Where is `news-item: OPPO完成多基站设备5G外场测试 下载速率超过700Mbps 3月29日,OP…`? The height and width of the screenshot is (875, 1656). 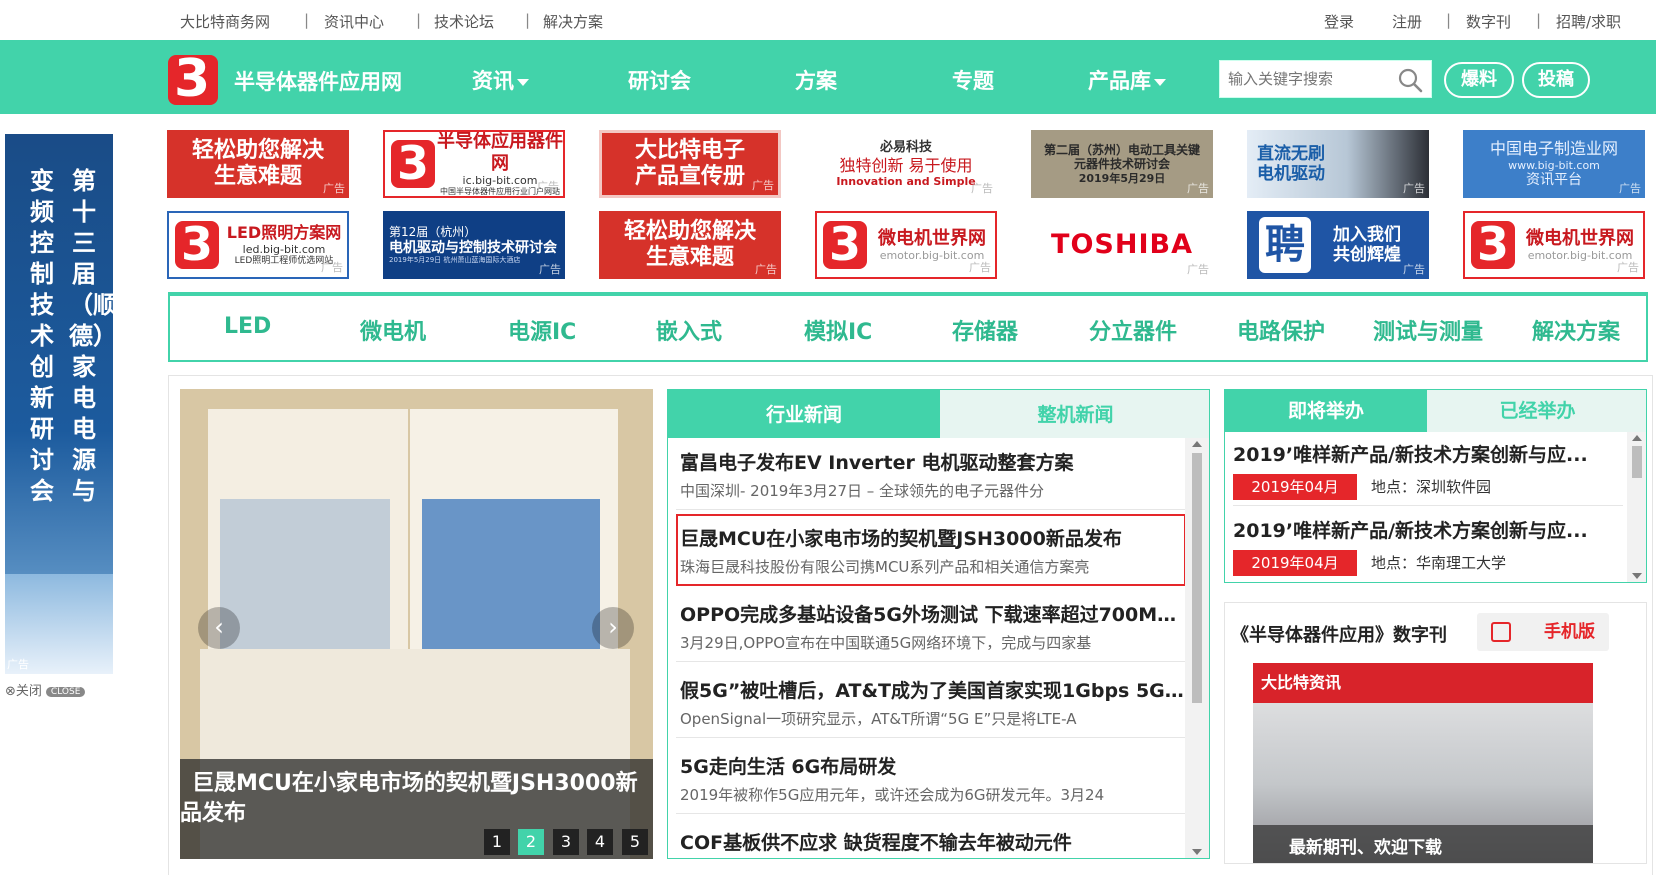
news-item: OPPO完成多基站设备5G外场测试 下载速率超过700Mbps 3月29日,OP… is located at coordinates (931, 626).